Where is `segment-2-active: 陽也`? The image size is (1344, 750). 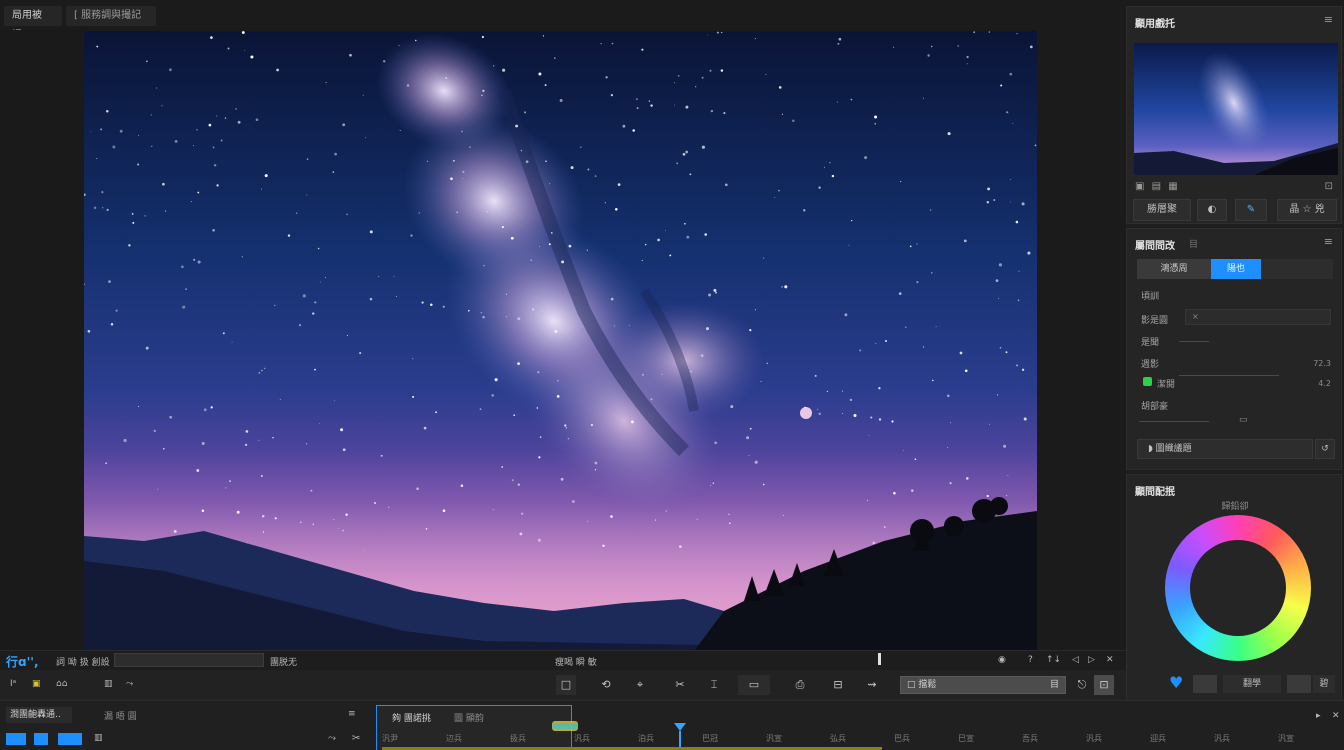 segment-2-active: 陽也 is located at coordinates (1236, 269).